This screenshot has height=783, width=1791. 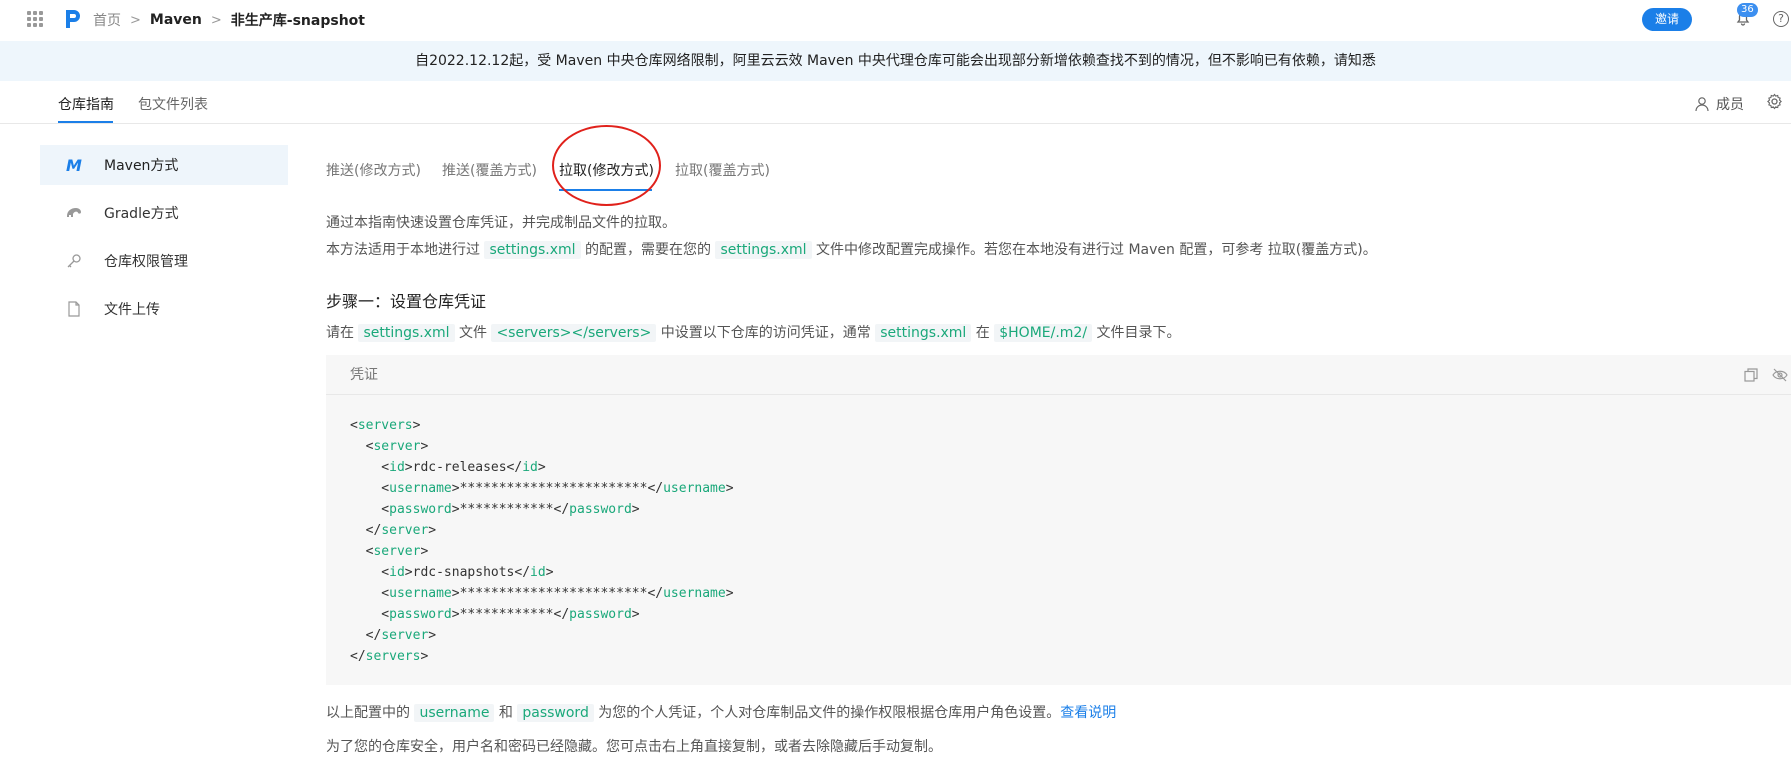 I want to click on text: 文件, so click(x=473, y=333).